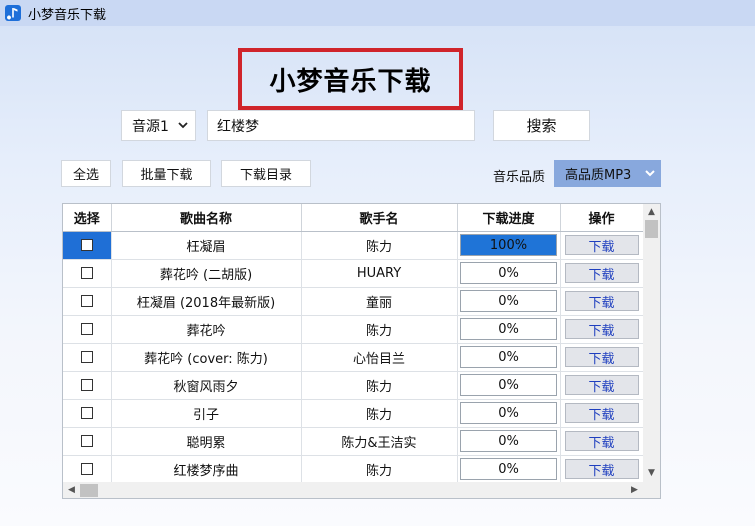 This screenshot has height=526, width=755. What do you see at coordinates (266, 173) in the screenshot?
I see `download-directory-button: 下载目录` at bounding box center [266, 173].